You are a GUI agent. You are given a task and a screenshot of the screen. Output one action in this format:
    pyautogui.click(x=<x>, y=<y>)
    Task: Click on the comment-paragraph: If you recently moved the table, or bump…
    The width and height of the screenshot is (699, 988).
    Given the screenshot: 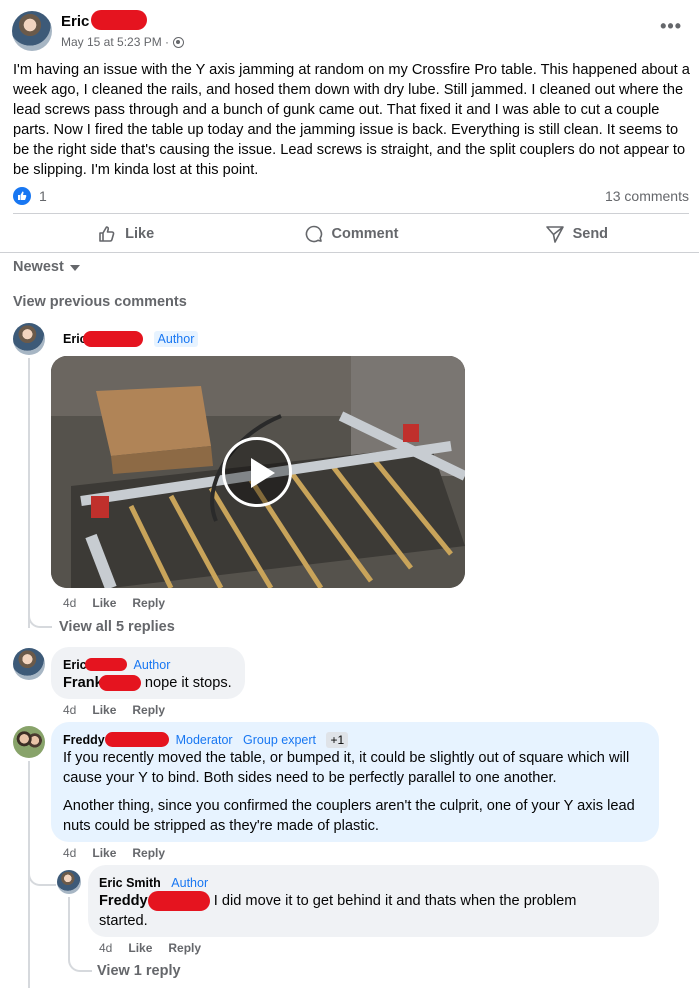 What is the action you would take?
    pyautogui.click(x=346, y=768)
    